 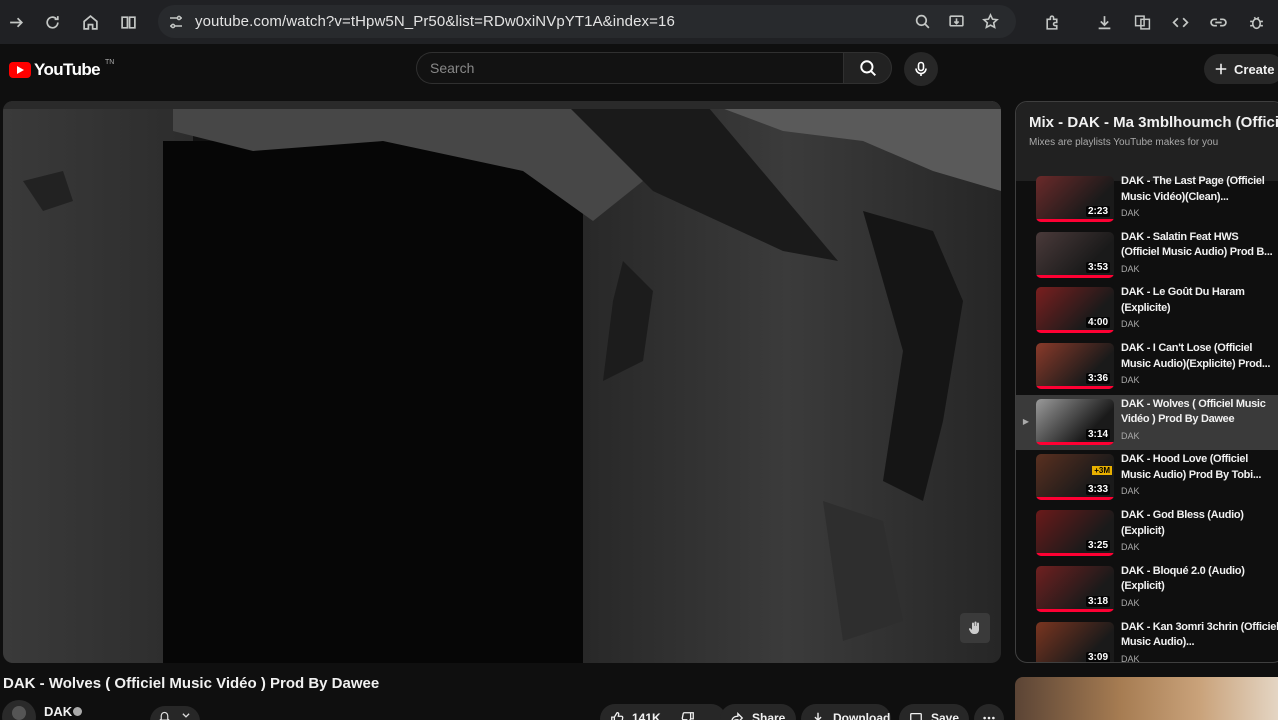 I want to click on playlist-item-thumbnail: 3:36, so click(x=1075, y=366).